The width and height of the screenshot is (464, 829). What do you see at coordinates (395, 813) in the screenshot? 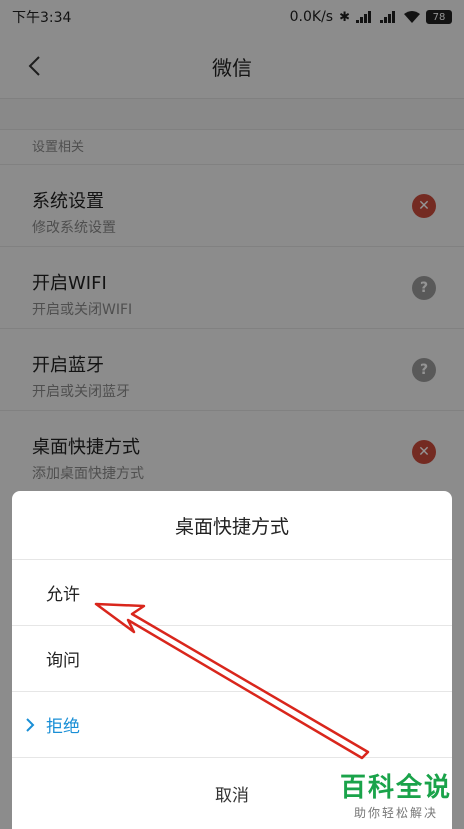
I see `watermark-sub: 助你轻松解决` at bounding box center [395, 813].